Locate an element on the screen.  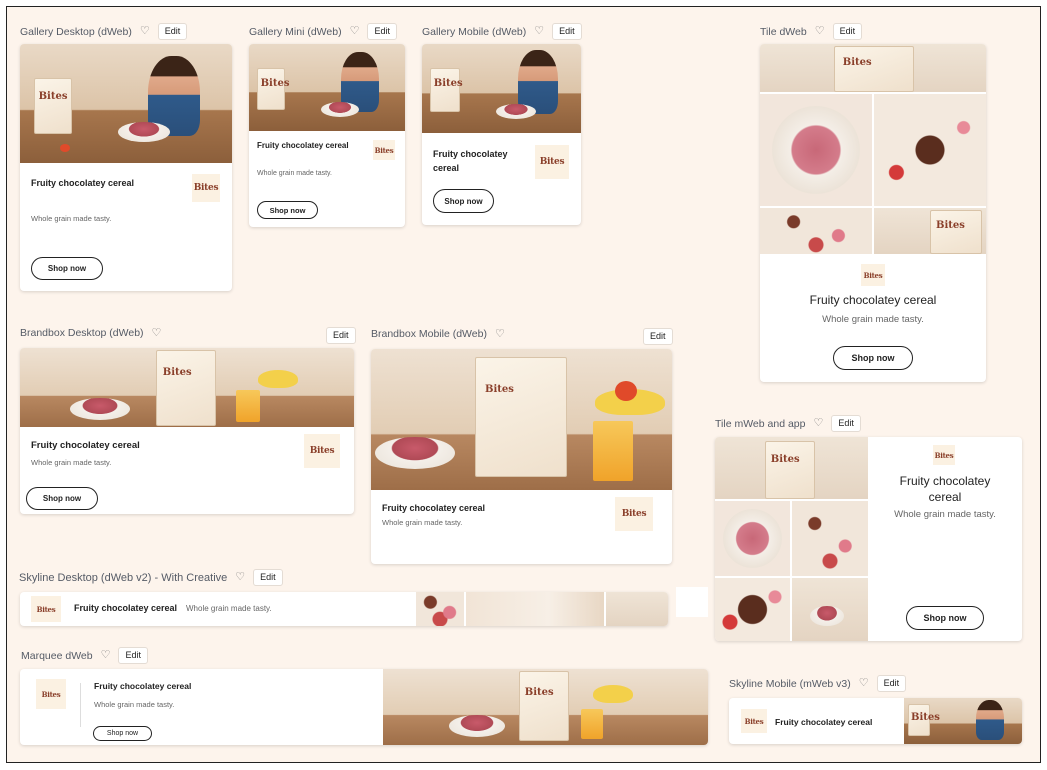
gallery-desktop-header: Gallery Desktop (dWeb) ♡ Edit is located at coordinates (104, 31).